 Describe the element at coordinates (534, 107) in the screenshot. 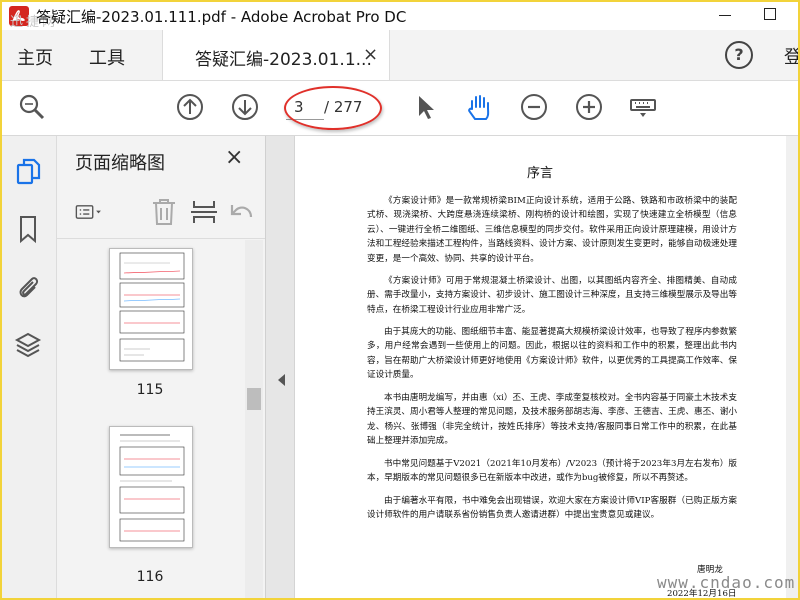

I see `zoom-out-icon` at that location.